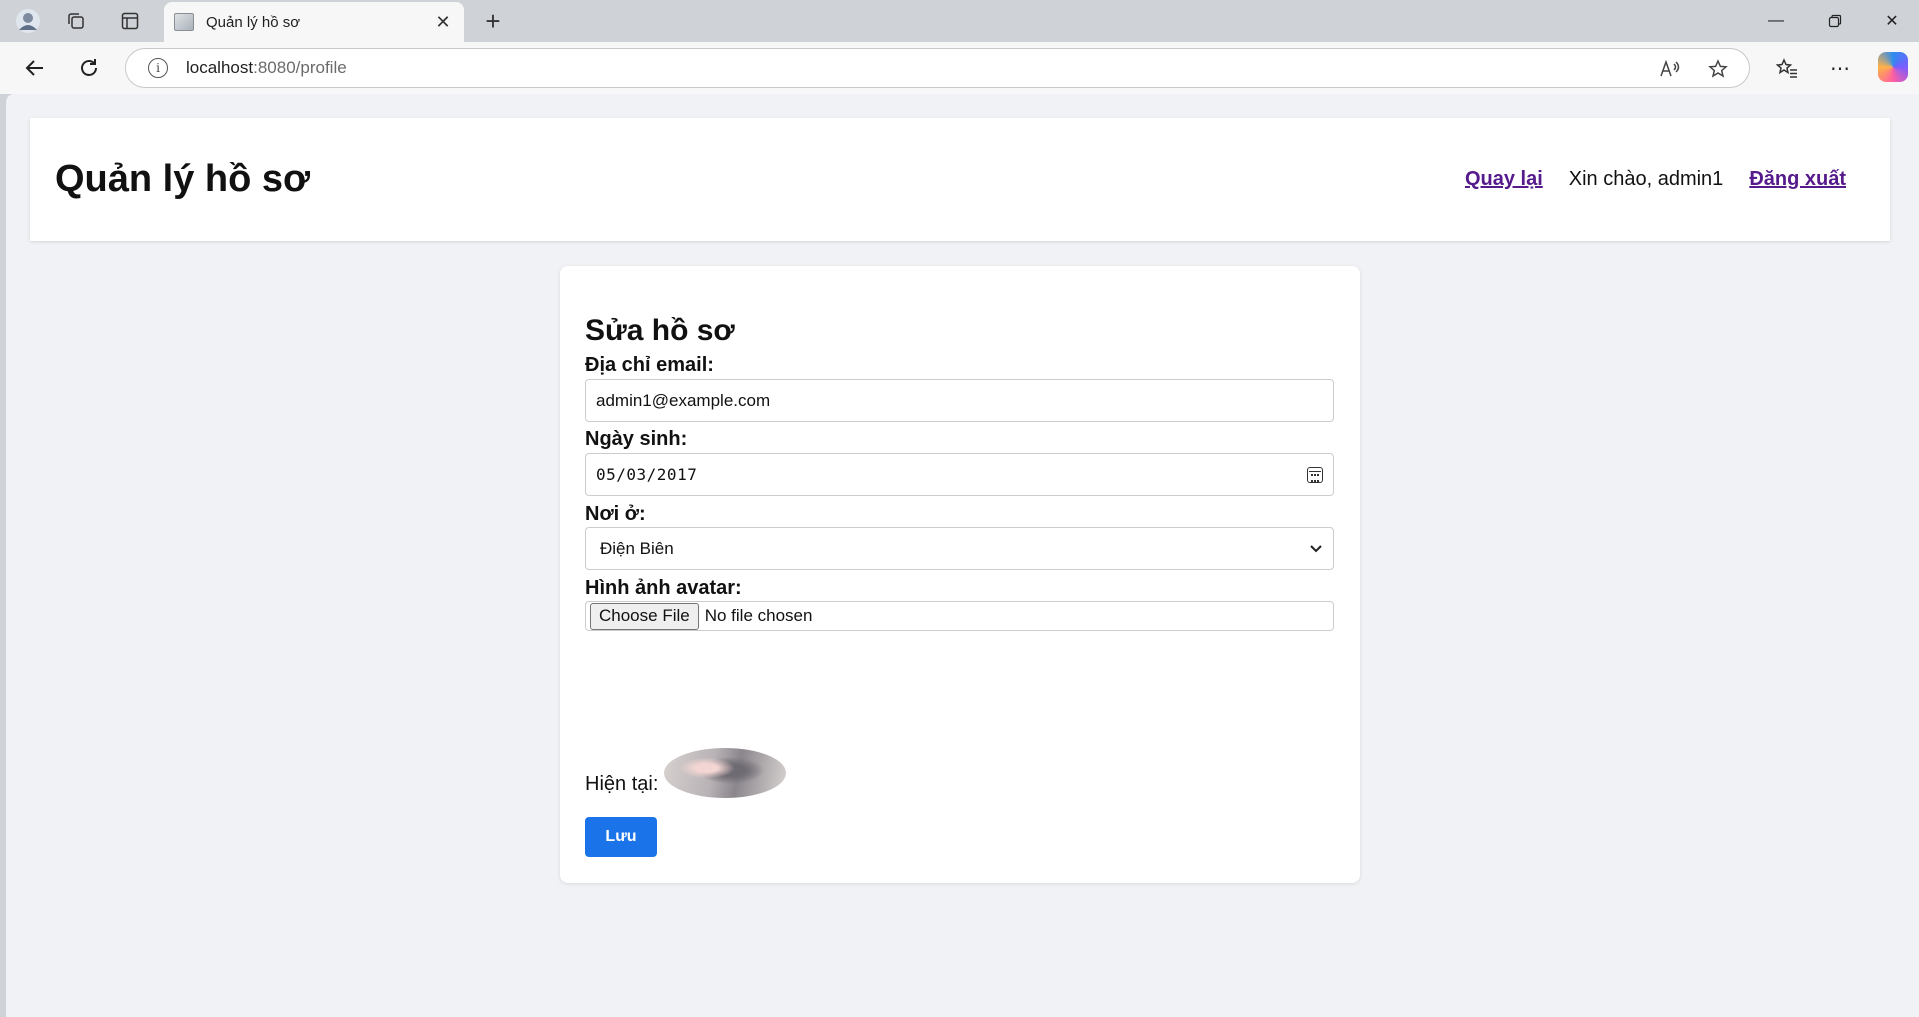  I want to click on avatar-file-input: Choose File No file chosen, so click(959, 616).